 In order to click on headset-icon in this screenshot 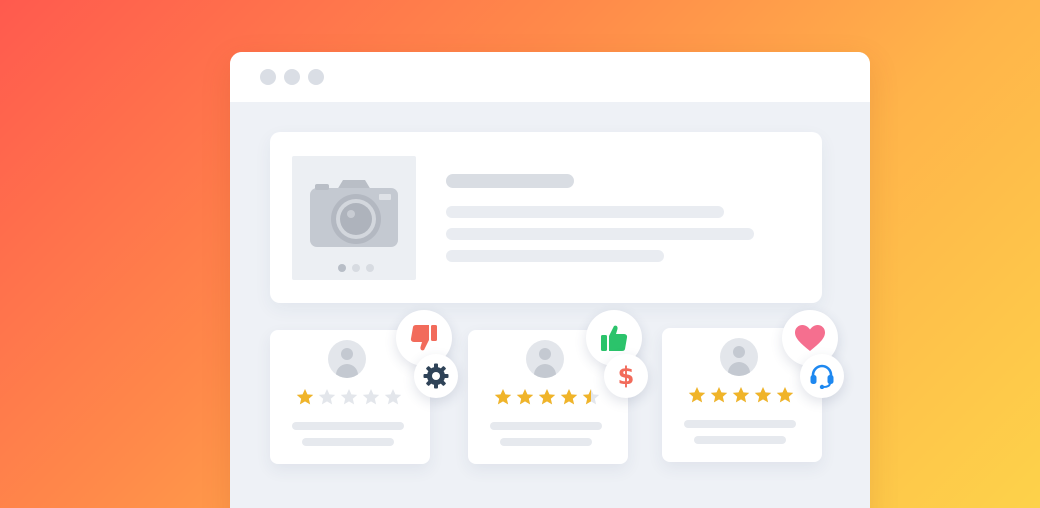, I will do `click(822, 376)`.